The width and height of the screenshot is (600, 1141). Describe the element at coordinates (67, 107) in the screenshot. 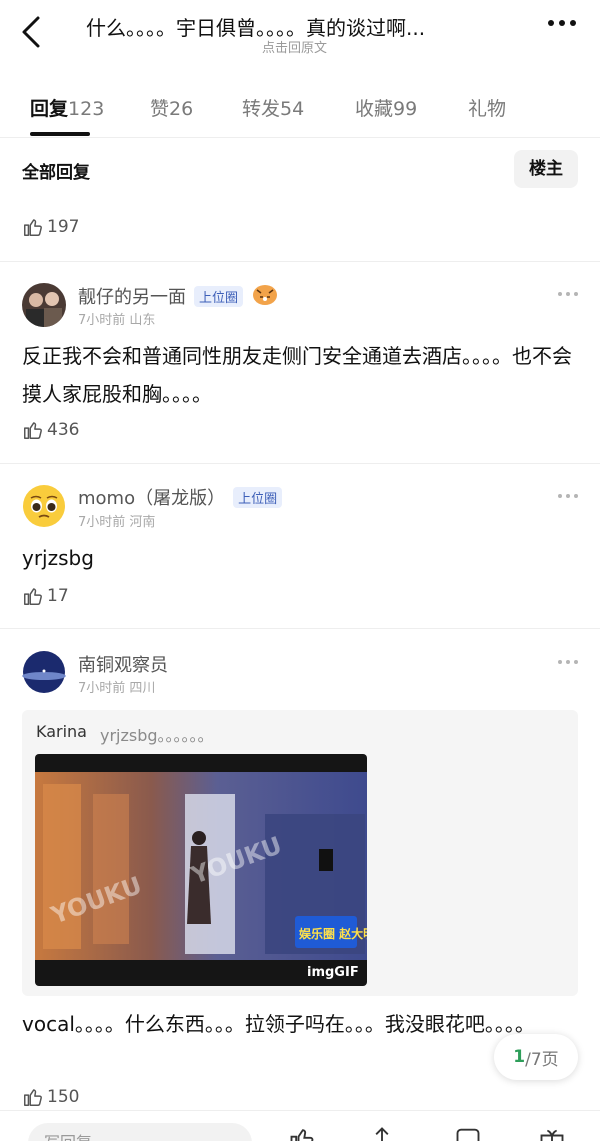

I see `tab-replies: 回复123` at that location.